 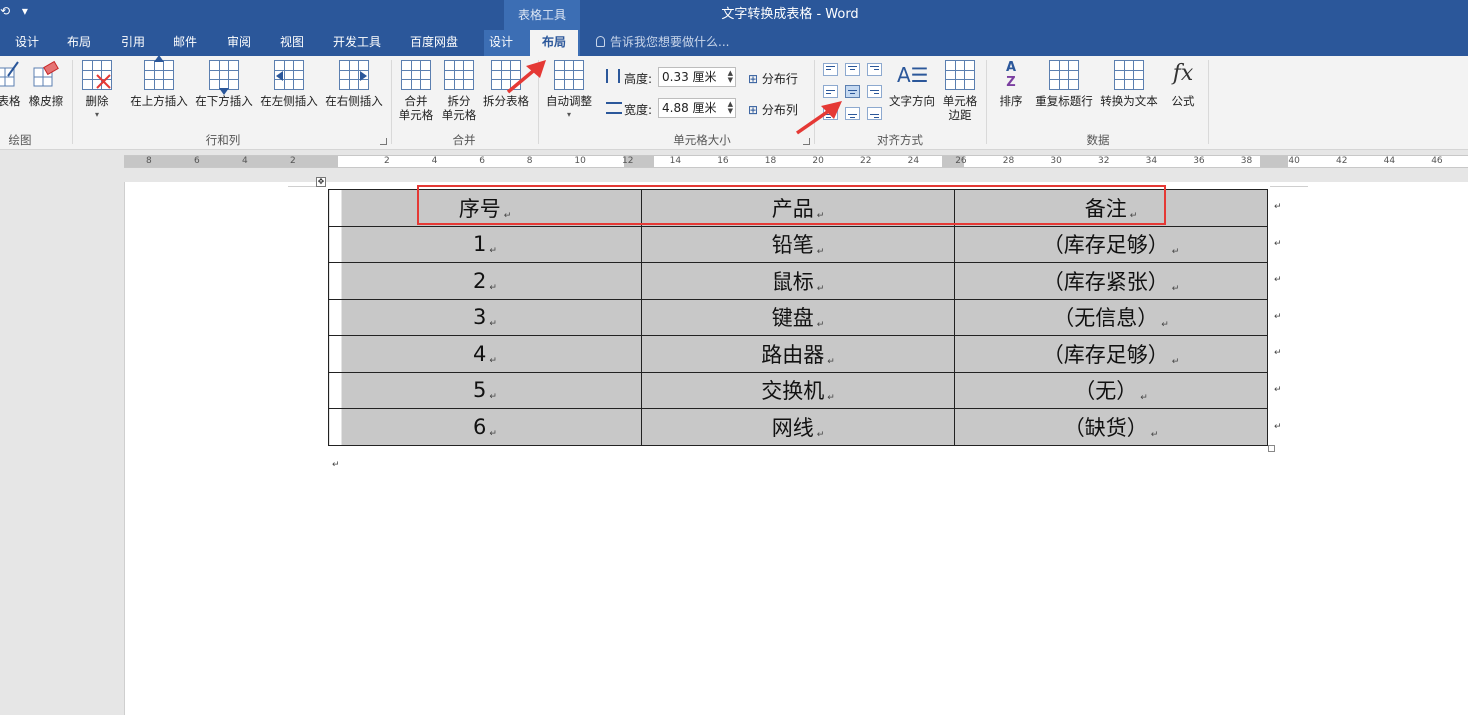 What do you see at coordinates (501, 43) in the screenshot?
I see `tab-table-design: 设计` at bounding box center [501, 43].